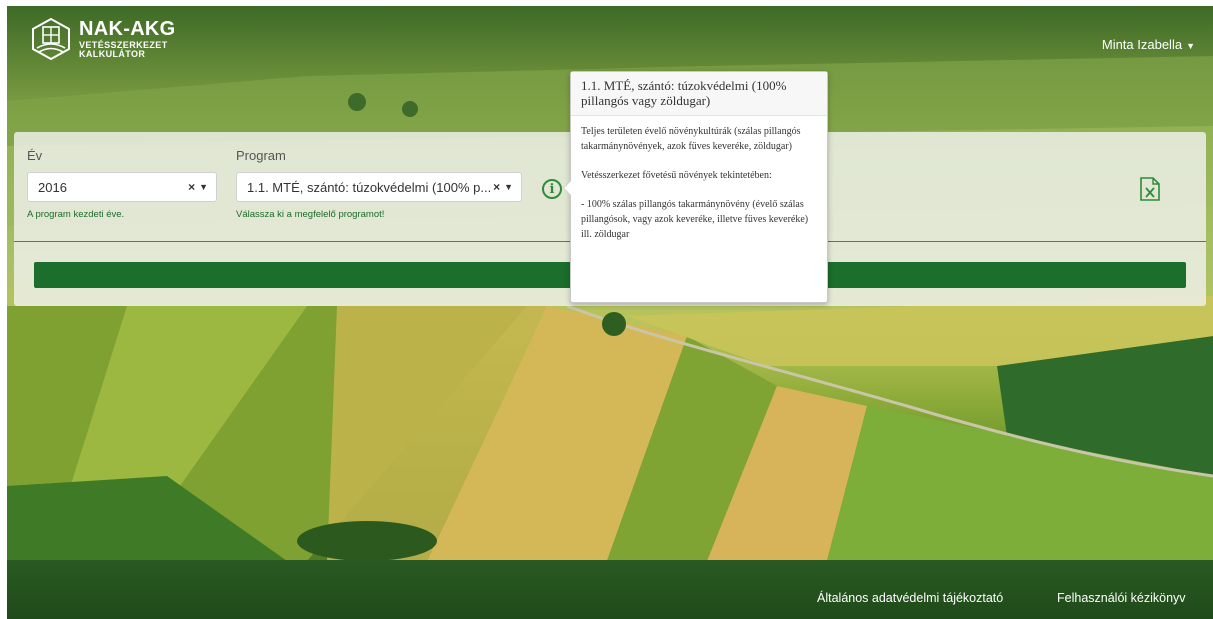 Image resolution: width=1213 pixels, height=619 pixels. What do you see at coordinates (910, 598) in the screenshot?
I see `privacy-policy-link: Általános adatvédelmi tájékoztató` at bounding box center [910, 598].